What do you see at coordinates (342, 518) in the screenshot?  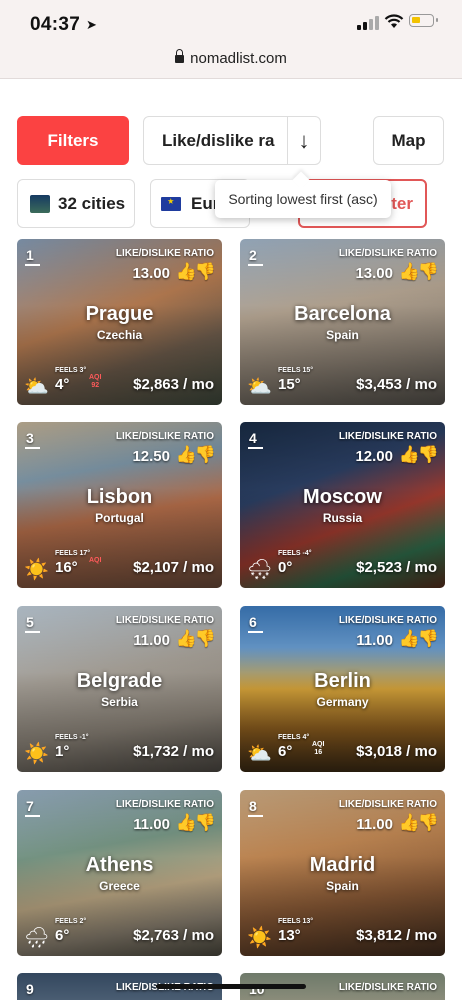 I see `country-name: Russia` at bounding box center [342, 518].